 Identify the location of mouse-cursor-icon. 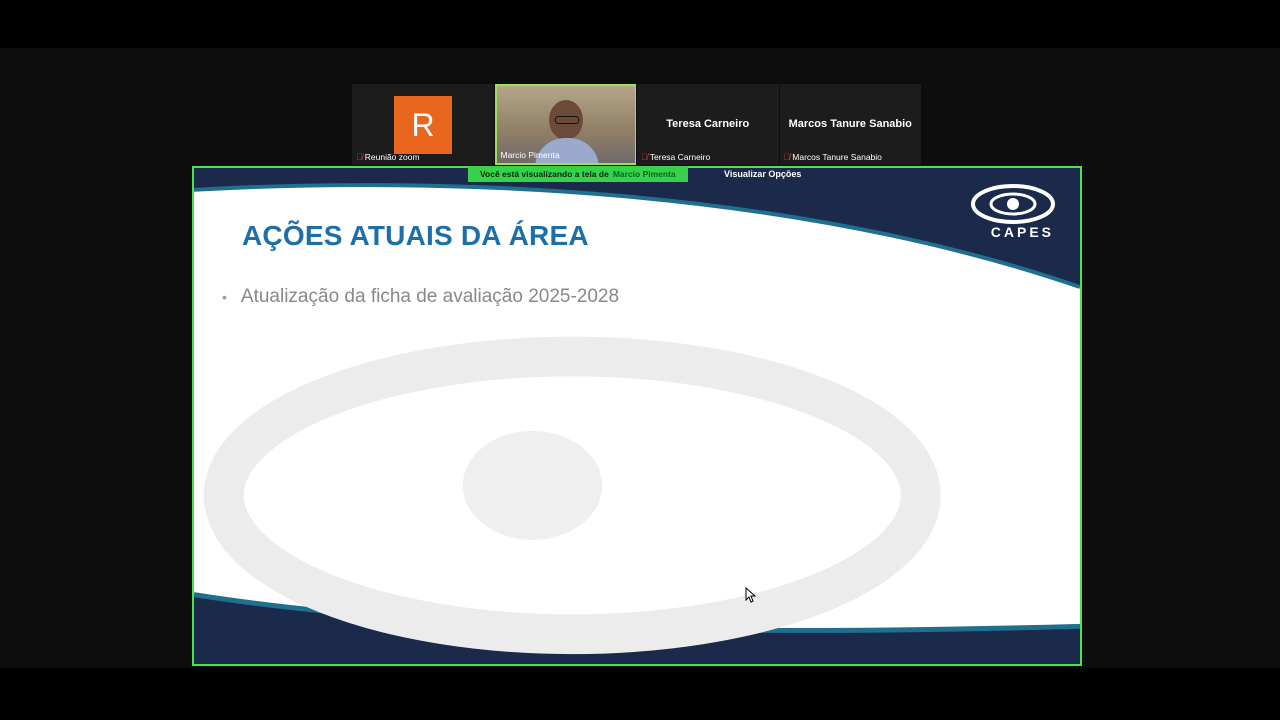
(751, 595).